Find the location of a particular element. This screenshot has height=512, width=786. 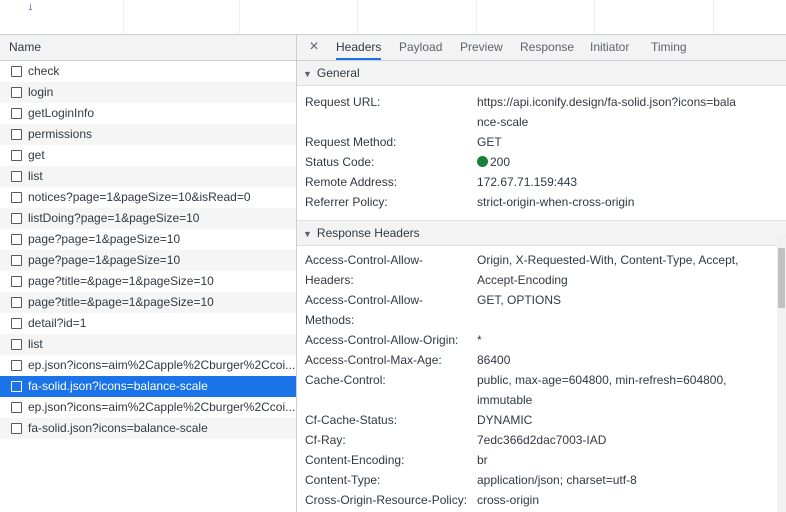

tab-initiator: Initiator is located at coordinates (609, 47).